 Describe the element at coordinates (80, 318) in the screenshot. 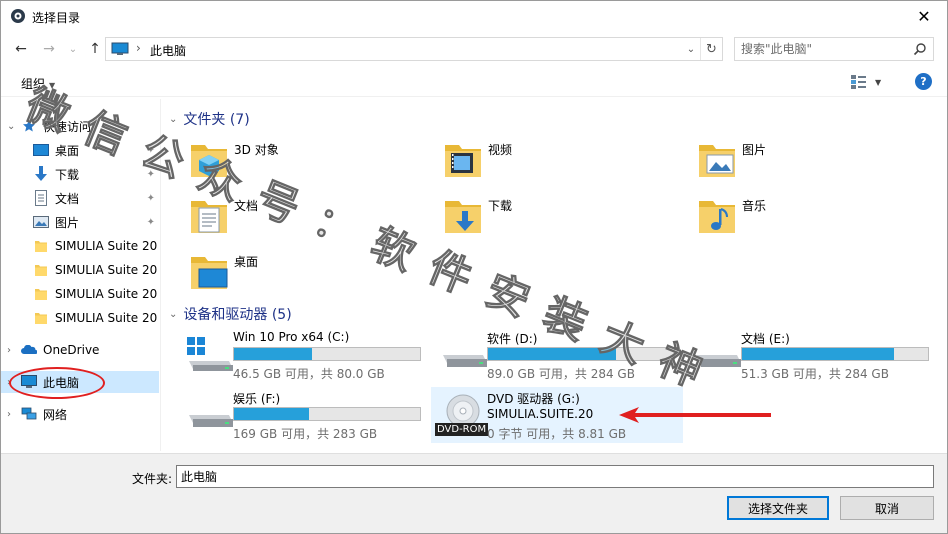

I see `sidebar-item-simulia-4: SIMULIA Suite 20` at that location.